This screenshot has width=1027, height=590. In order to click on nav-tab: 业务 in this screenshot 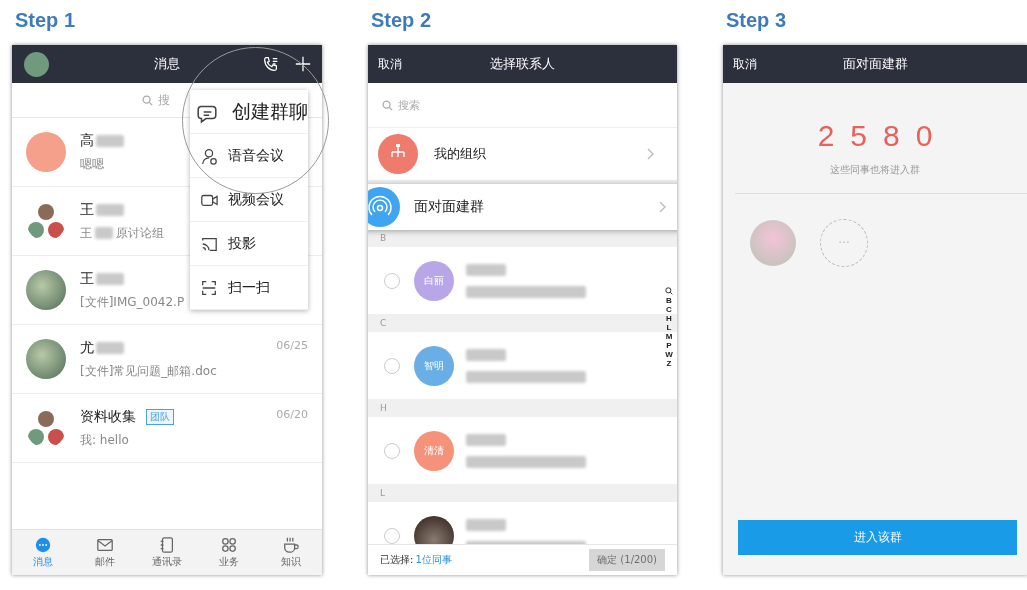, I will do `click(229, 552)`.